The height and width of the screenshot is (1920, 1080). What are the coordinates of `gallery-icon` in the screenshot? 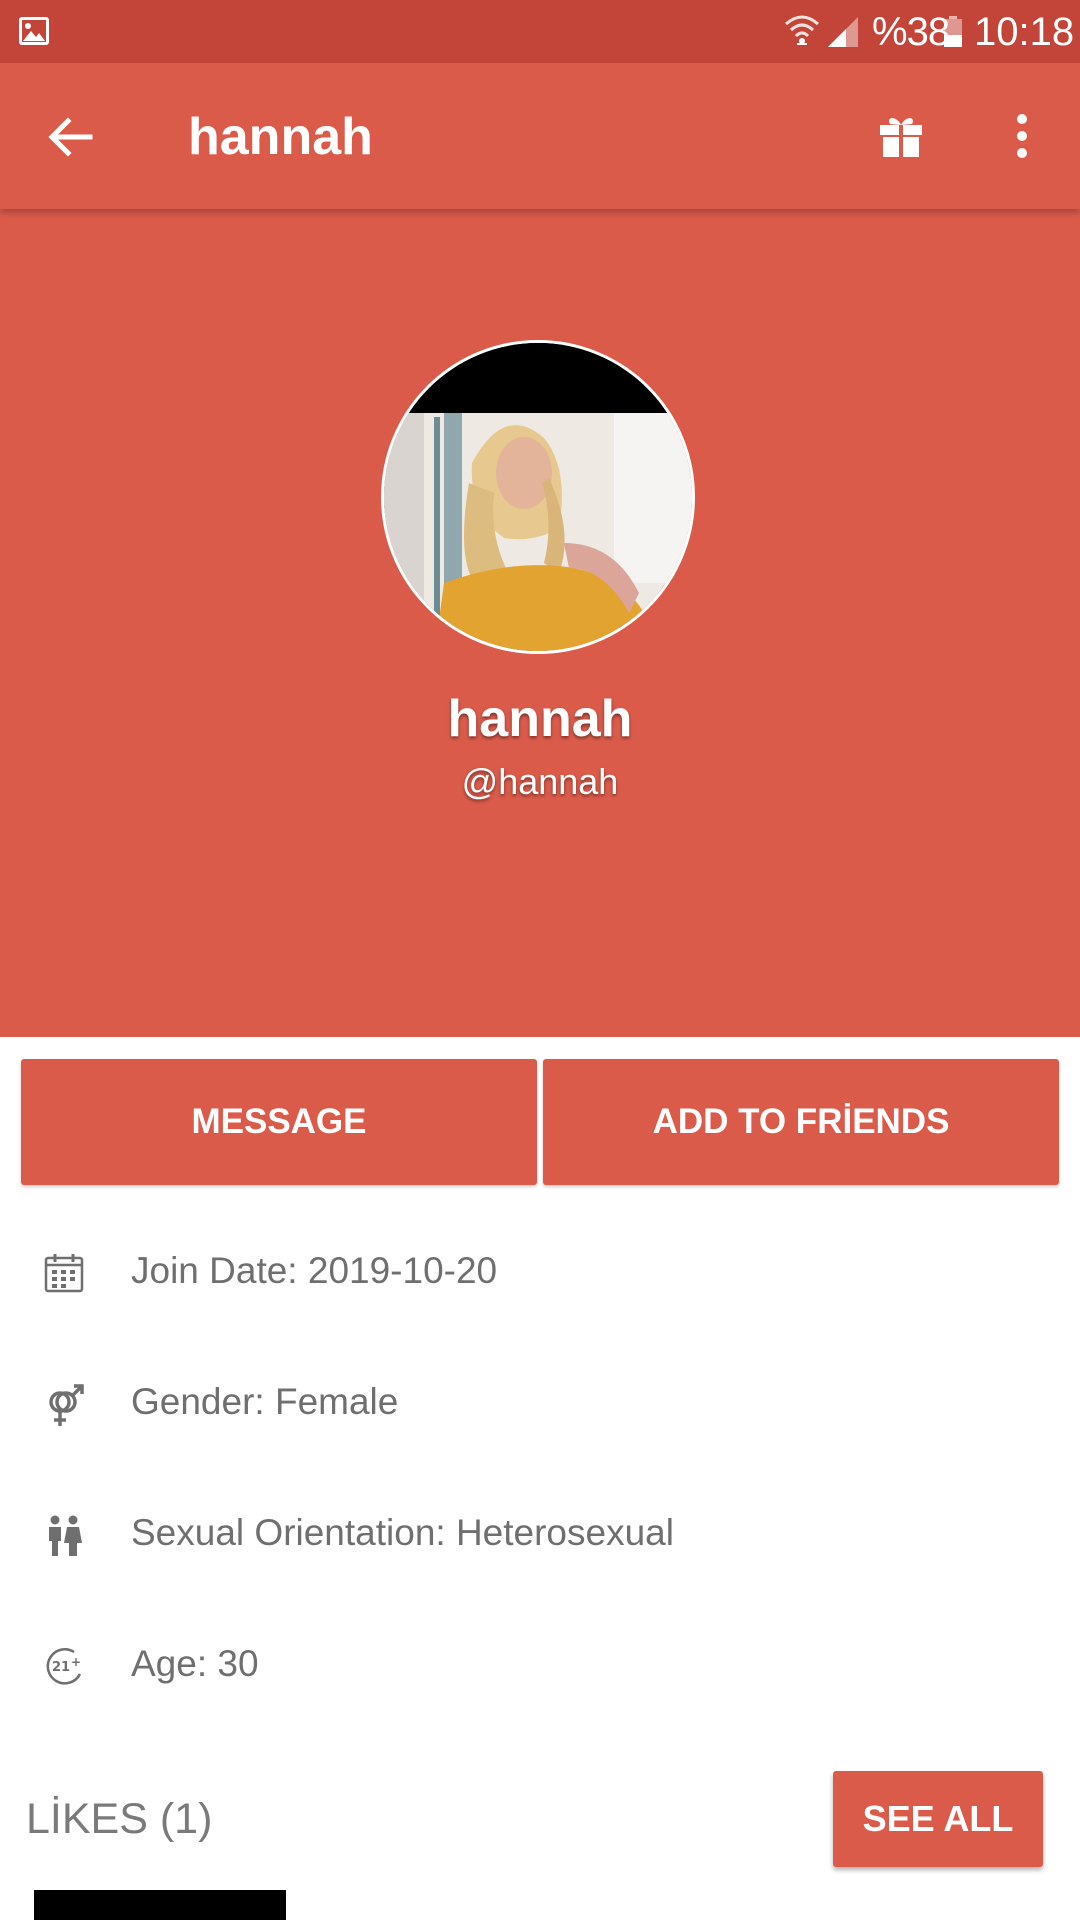 It's located at (34, 33).